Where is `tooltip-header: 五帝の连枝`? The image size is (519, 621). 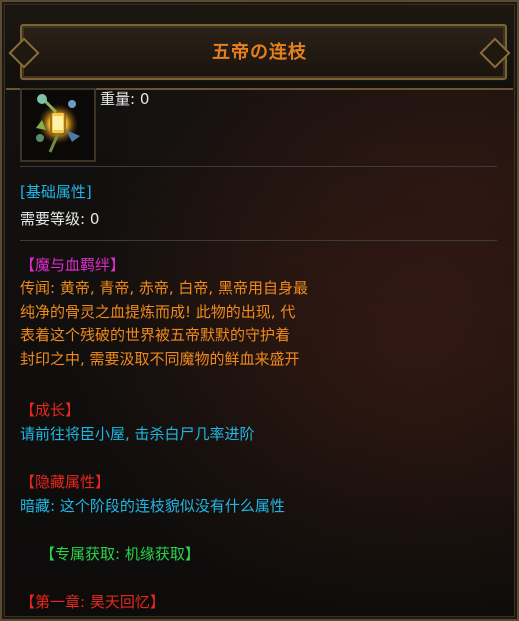
tooltip-header: 五帝の连枝 is located at coordinates (259, 48).